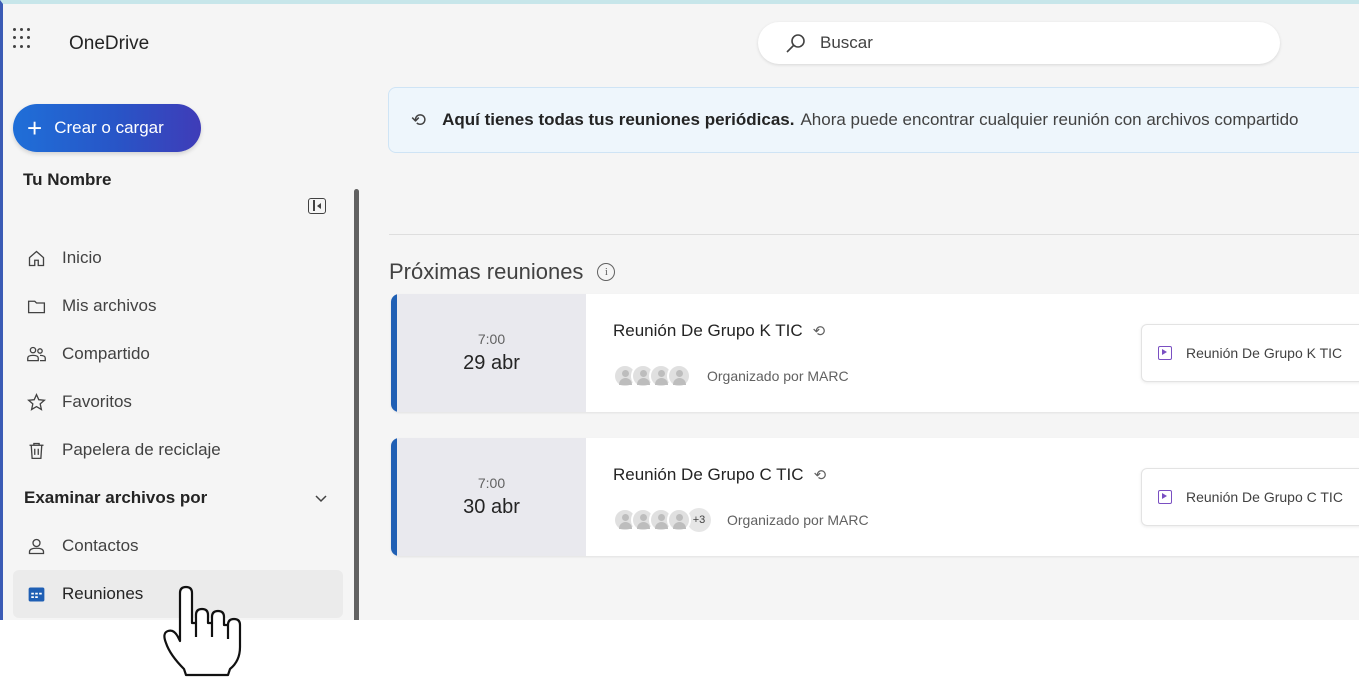 Image resolution: width=1359 pixels, height=677 pixels. What do you see at coordinates (606, 272) in the screenshot?
I see `info-icon: i` at bounding box center [606, 272].